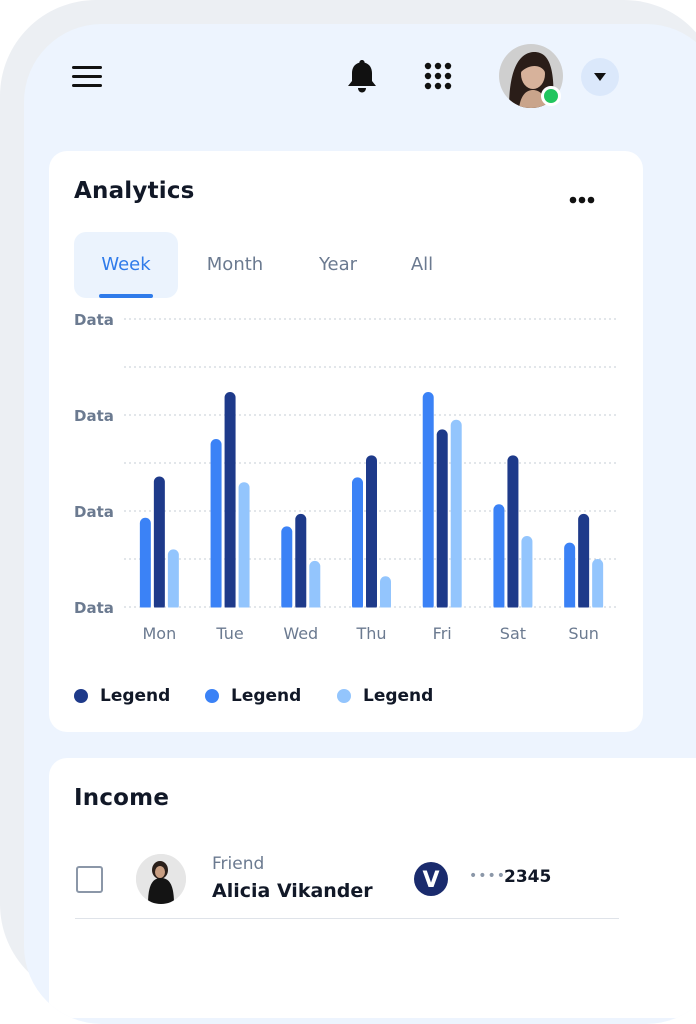  What do you see at coordinates (229, 633) in the screenshot?
I see `x-tick-label: Tue` at bounding box center [229, 633].